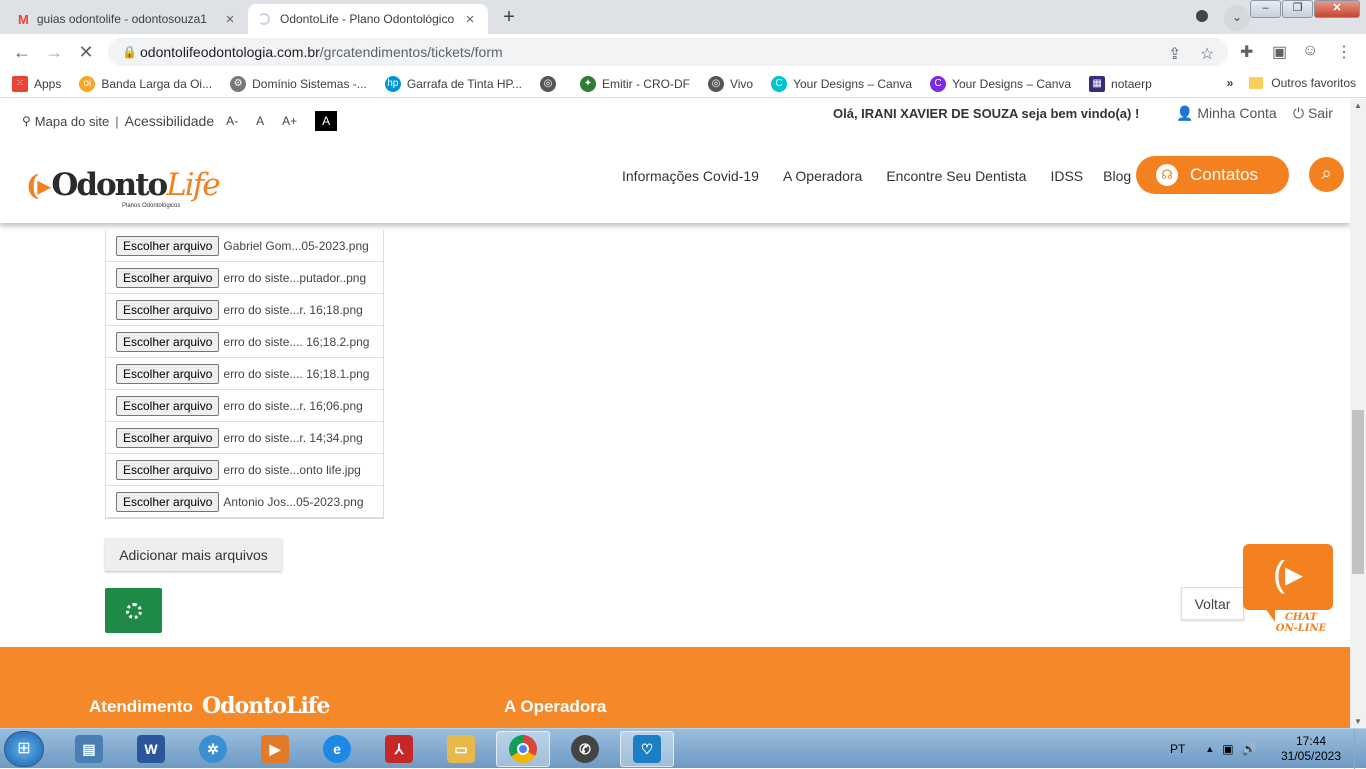 Image resolution: width=1366 pixels, height=769 pixels. I want to click on tab-search-button: ⌄, so click(1237, 18).